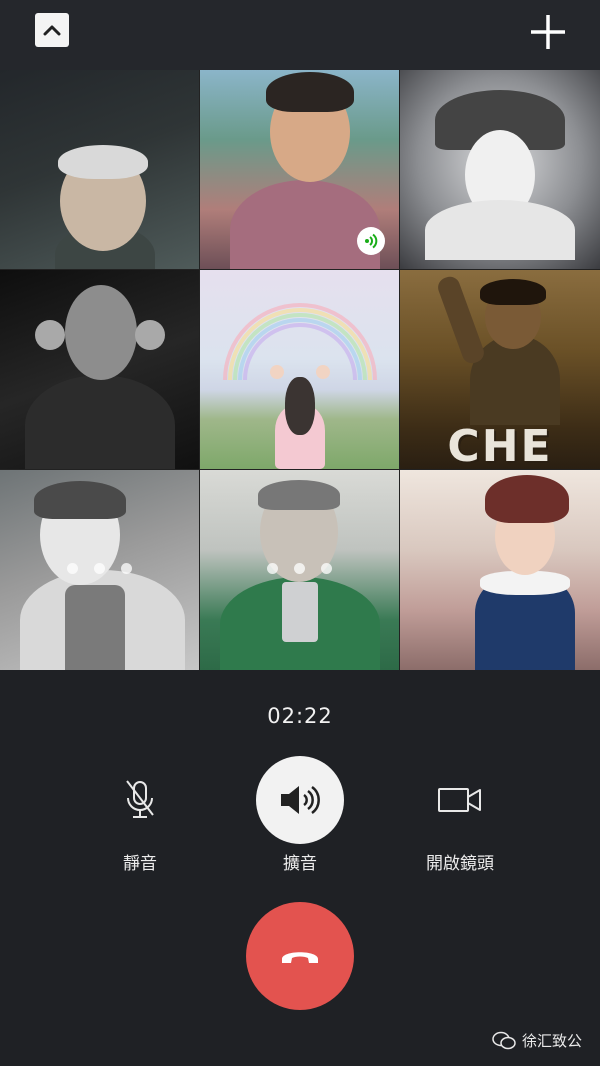 Image resolution: width=600 pixels, height=1066 pixels. I want to click on speaker-icon, so click(300, 800).